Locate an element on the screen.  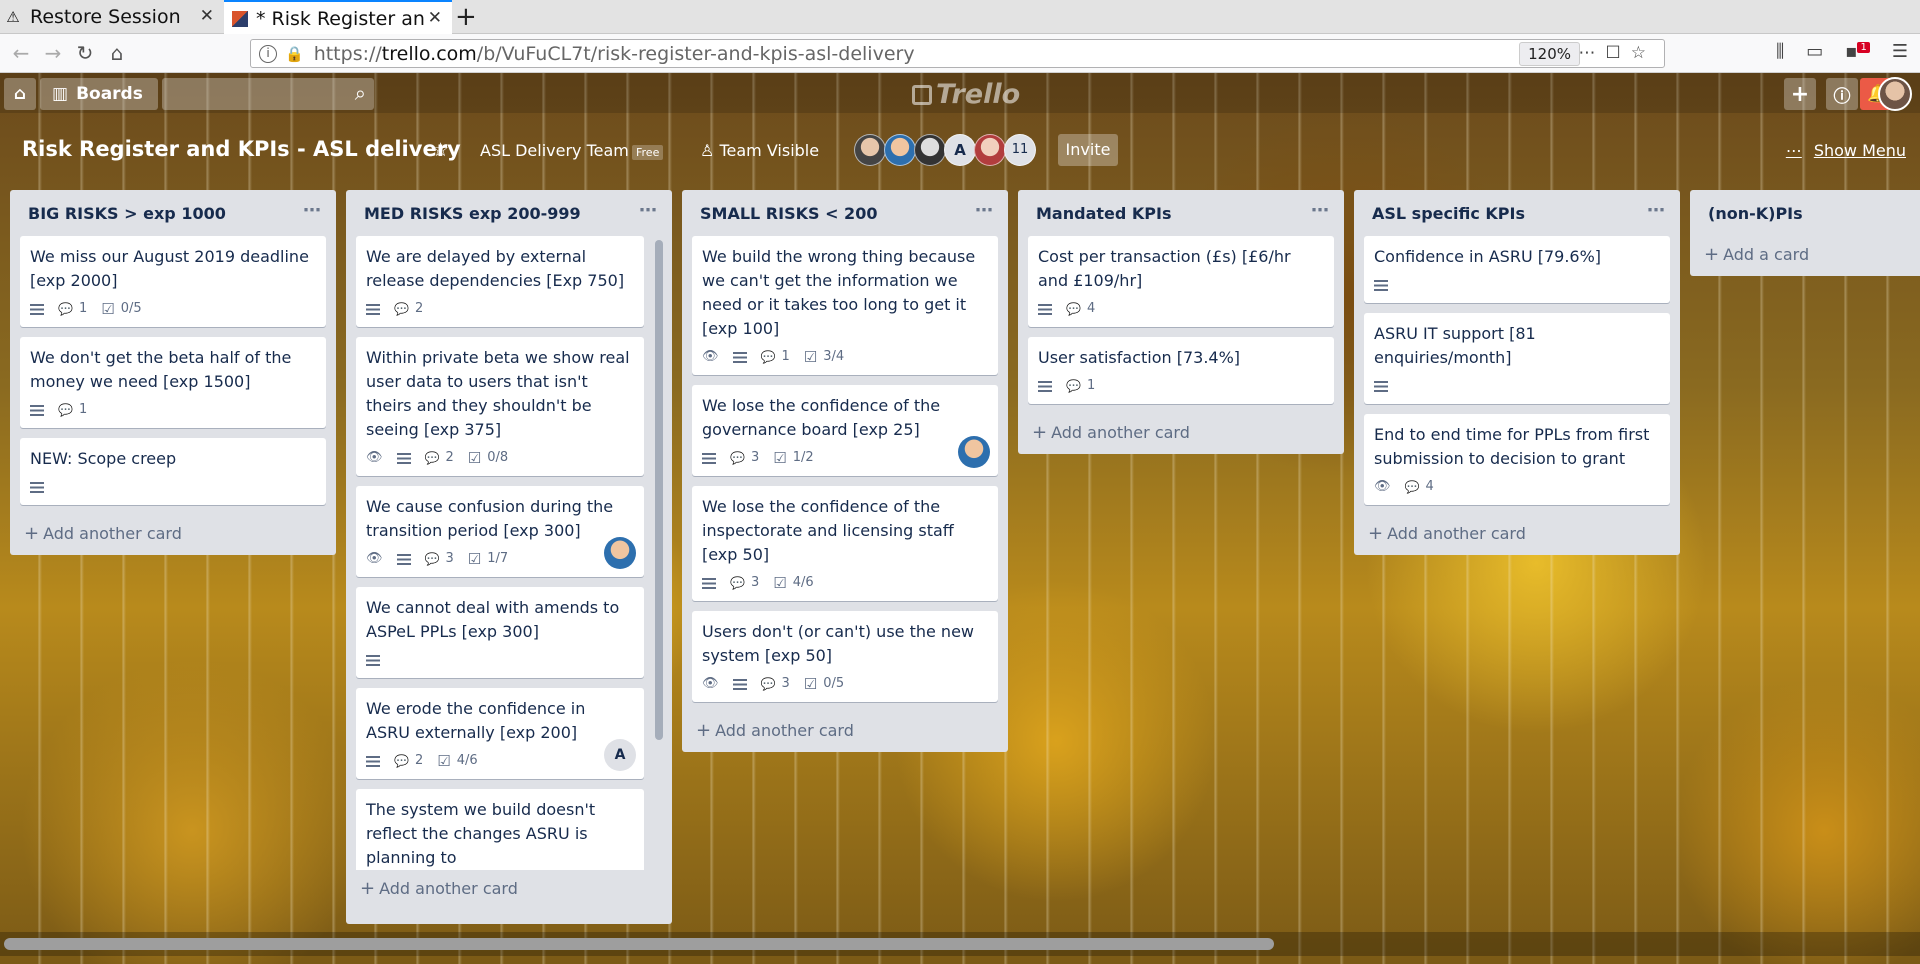
forward-icon: → is located at coordinates (53, 53).